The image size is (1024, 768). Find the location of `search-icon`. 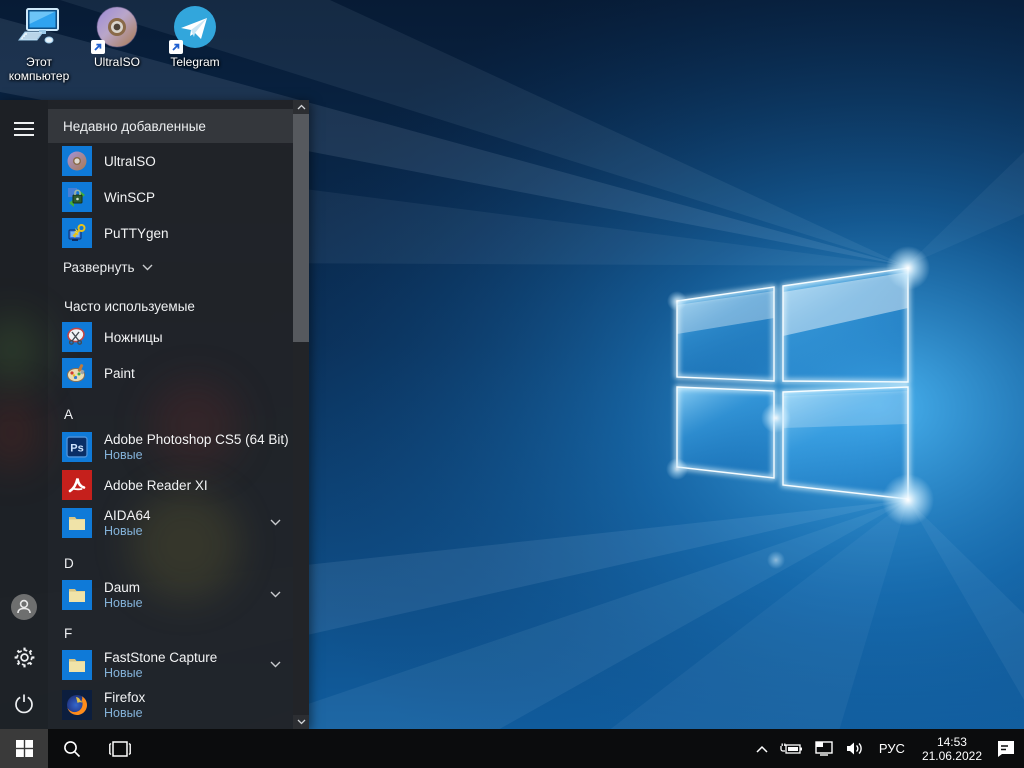

search-icon is located at coordinates (72, 748).